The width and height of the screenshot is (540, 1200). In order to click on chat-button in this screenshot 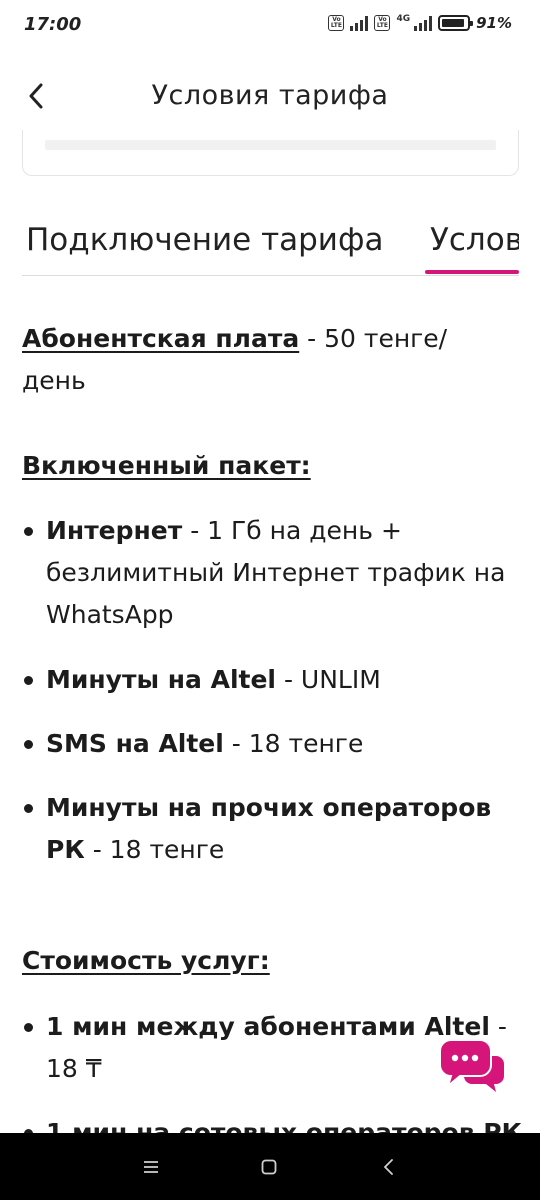, I will do `click(471, 1066)`.